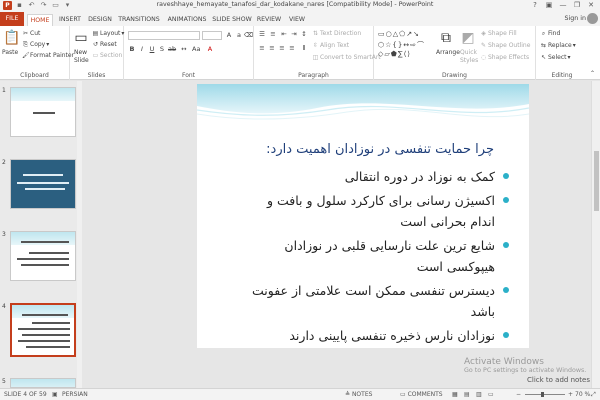 This screenshot has height=400, width=600. Describe the element at coordinates (505, 45) in the screenshot. I see `shape-outline-button: ✎ Shape Outline` at that location.